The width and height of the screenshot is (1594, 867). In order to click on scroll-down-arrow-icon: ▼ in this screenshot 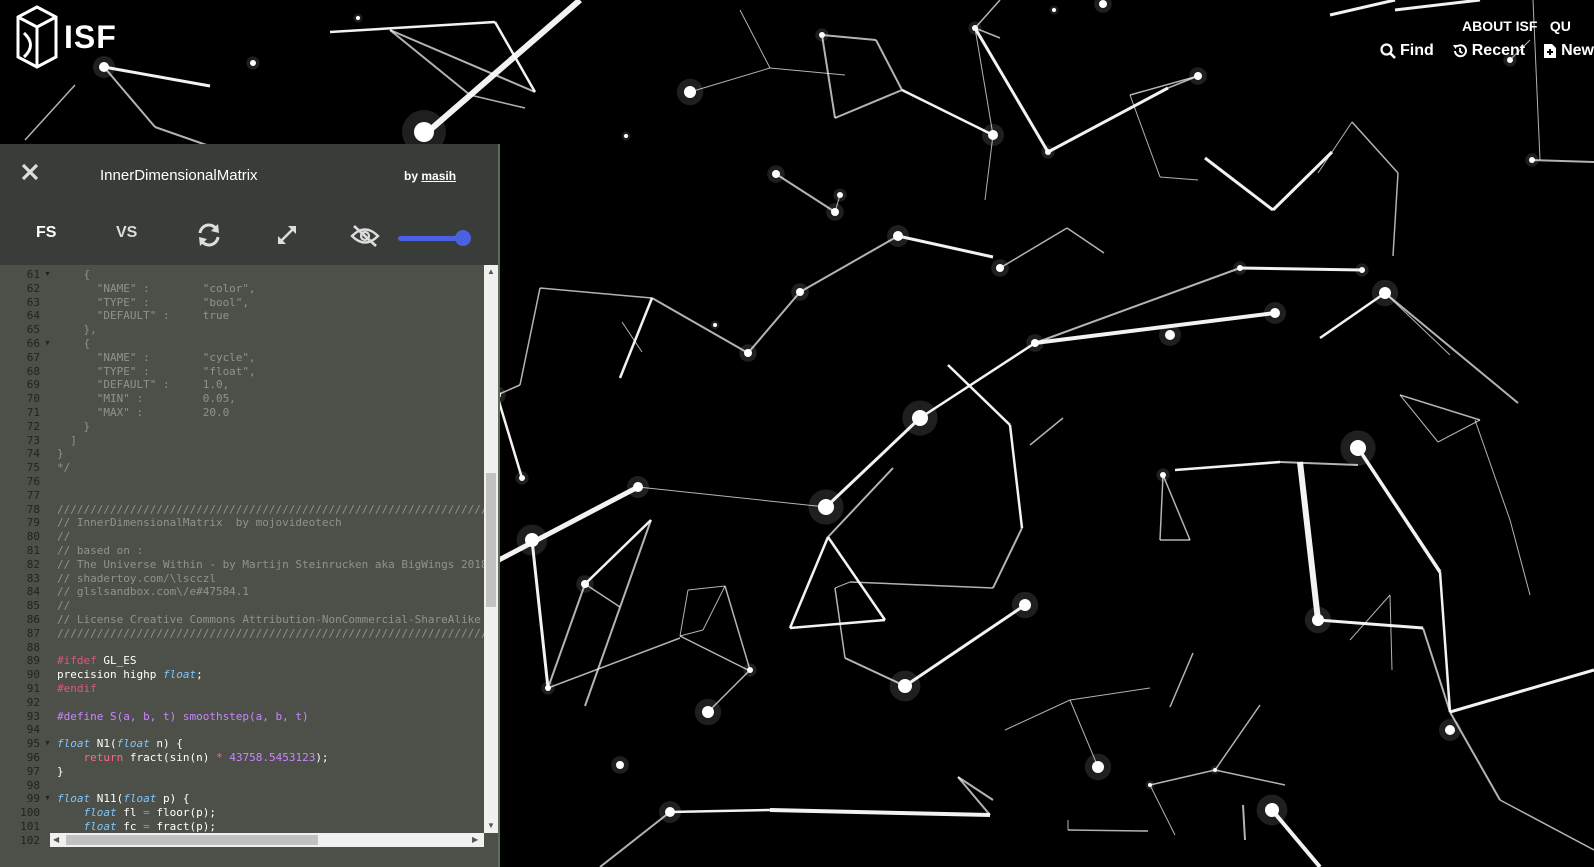, I will do `click(491, 825)`.